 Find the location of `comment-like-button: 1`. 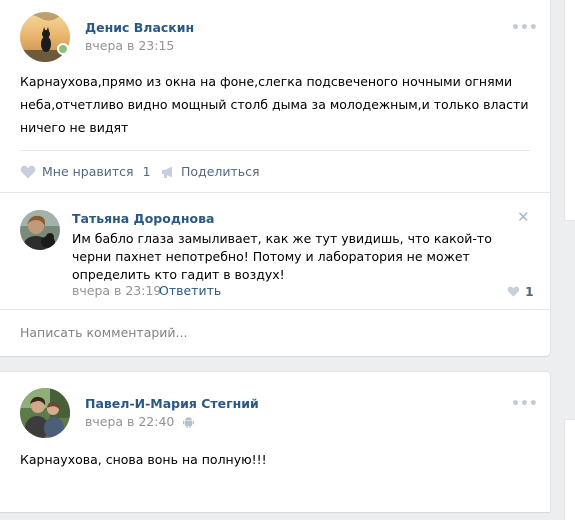

comment-like-button: 1 is located at coordinates (520, 291).